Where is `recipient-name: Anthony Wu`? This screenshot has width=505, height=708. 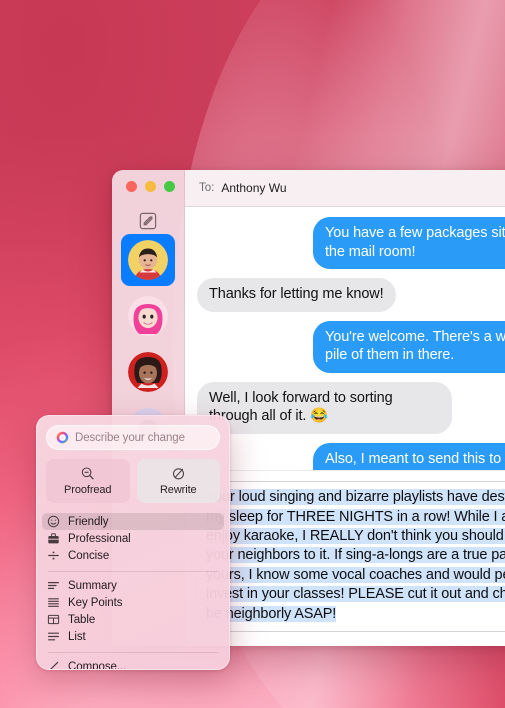
recipient-name: Anthony Wu is located at coordinates (253, 188).